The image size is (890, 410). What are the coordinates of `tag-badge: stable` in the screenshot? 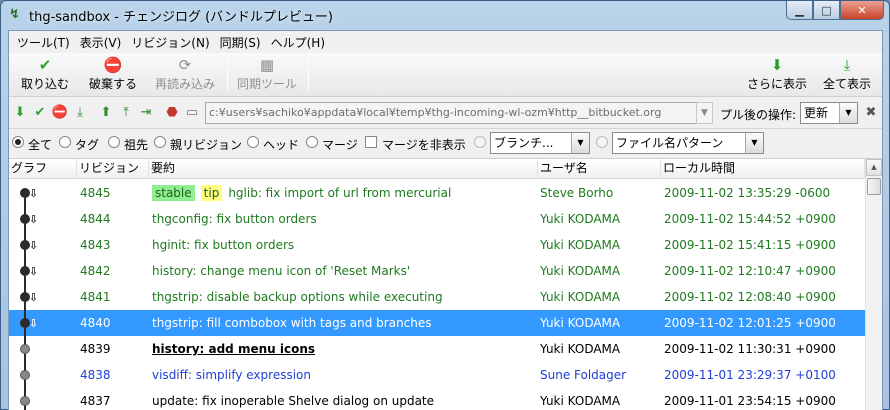 It's located at (173, 193).